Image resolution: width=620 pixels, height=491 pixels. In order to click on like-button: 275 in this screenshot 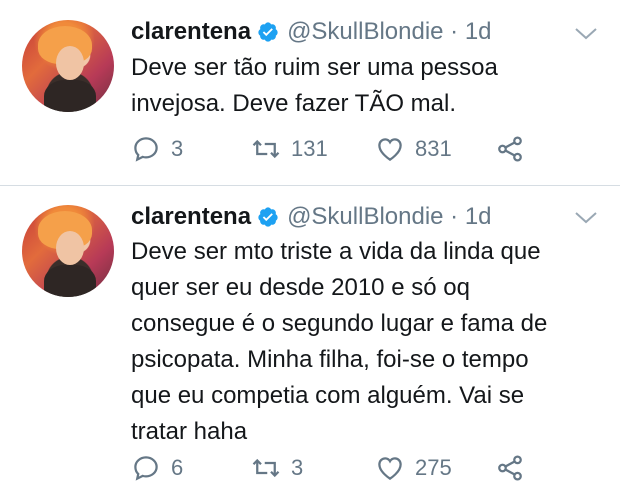, I will do `click(413, 468)`.